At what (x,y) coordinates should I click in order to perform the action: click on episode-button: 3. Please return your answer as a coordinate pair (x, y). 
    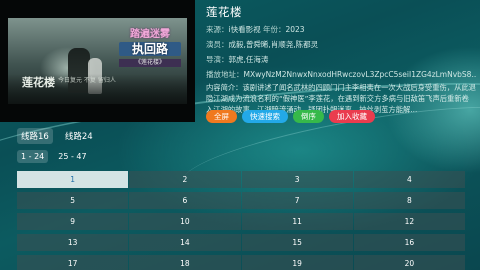
    Looking at the image, I should click on (297, 179).